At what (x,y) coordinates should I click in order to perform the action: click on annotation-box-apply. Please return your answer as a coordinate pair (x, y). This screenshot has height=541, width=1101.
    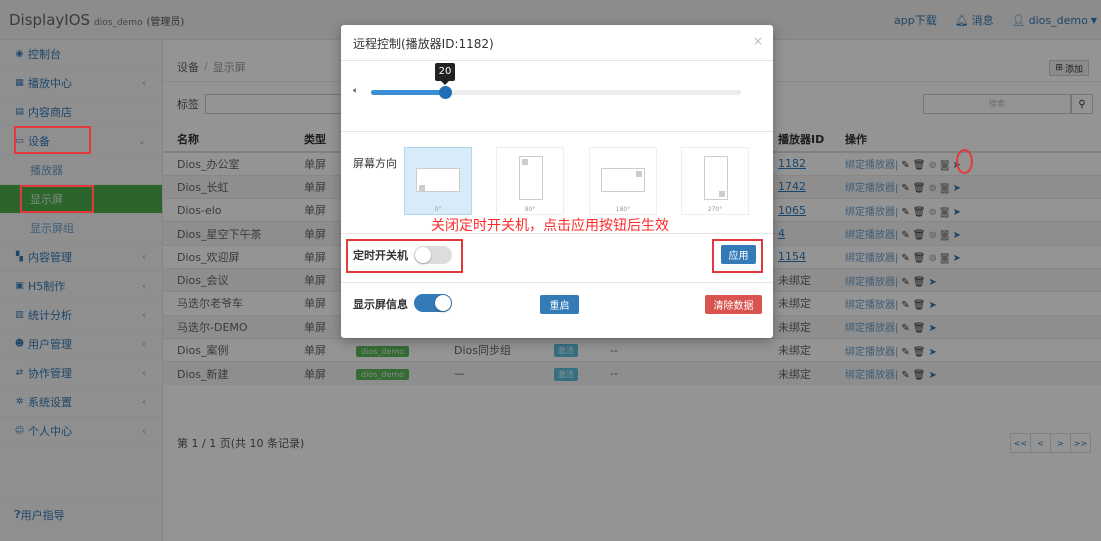
    Looking at the image, I should click on (737, 256).